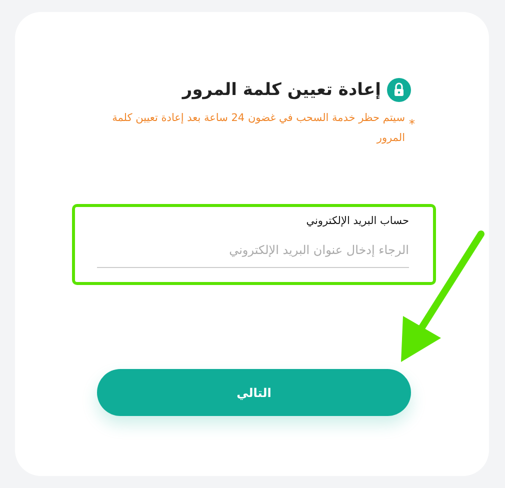 The image size is (505, 488). What do you see at coordinates (412, 124) in the screenshot?
I see `required-marker: *` at bounding box center [412, 124].